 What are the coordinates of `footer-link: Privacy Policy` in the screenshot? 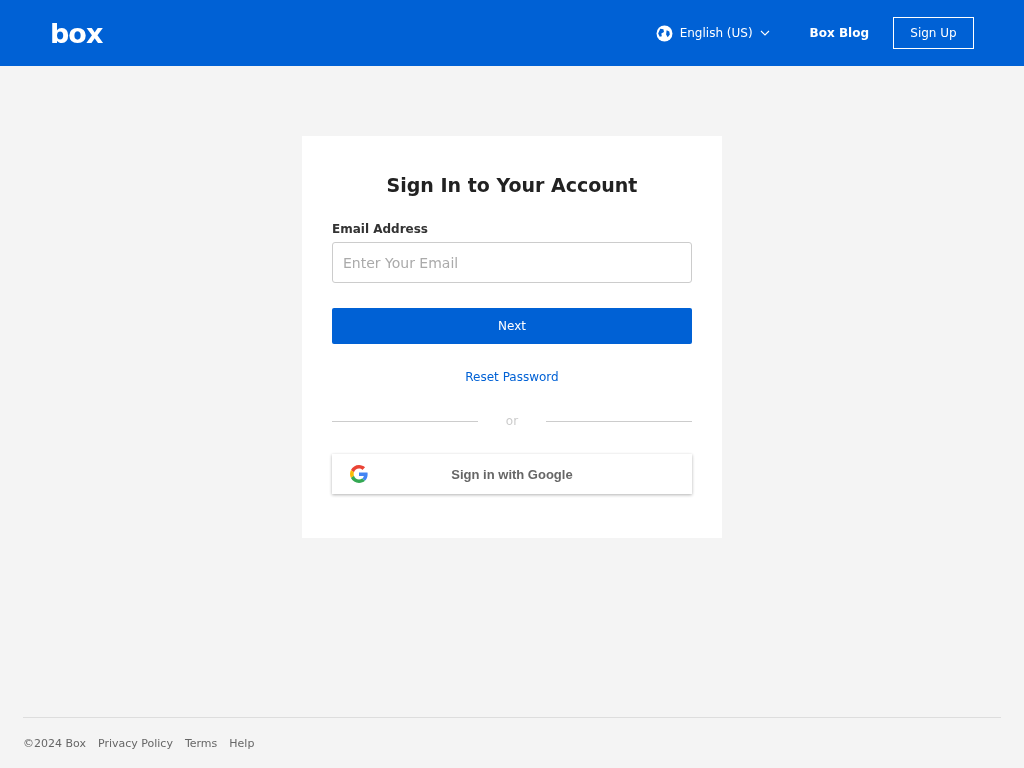 It's located at (135, 743).